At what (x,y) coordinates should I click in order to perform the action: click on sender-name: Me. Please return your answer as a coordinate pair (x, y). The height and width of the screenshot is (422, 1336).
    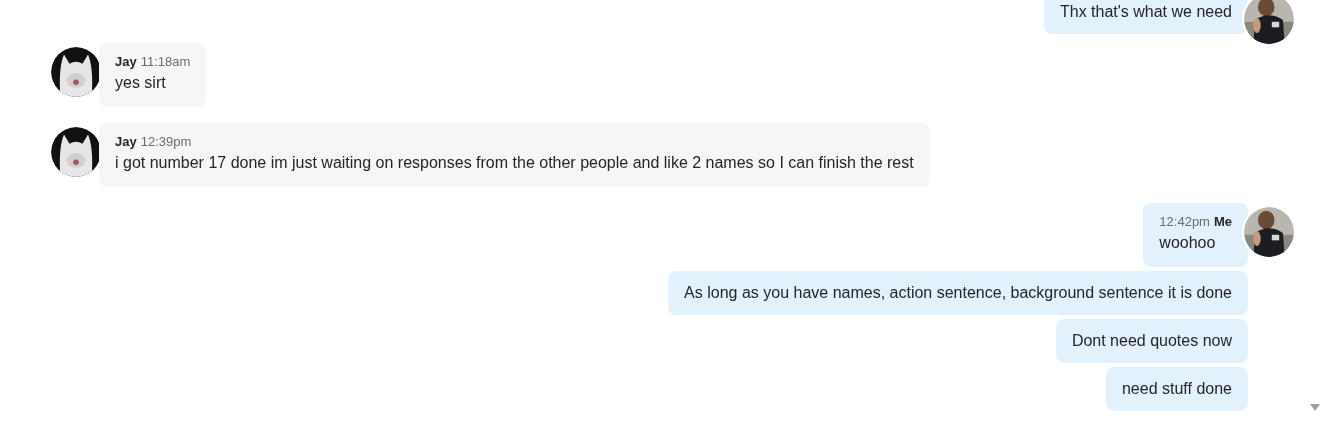
    Looking at the image, I should click on (1222, 222).